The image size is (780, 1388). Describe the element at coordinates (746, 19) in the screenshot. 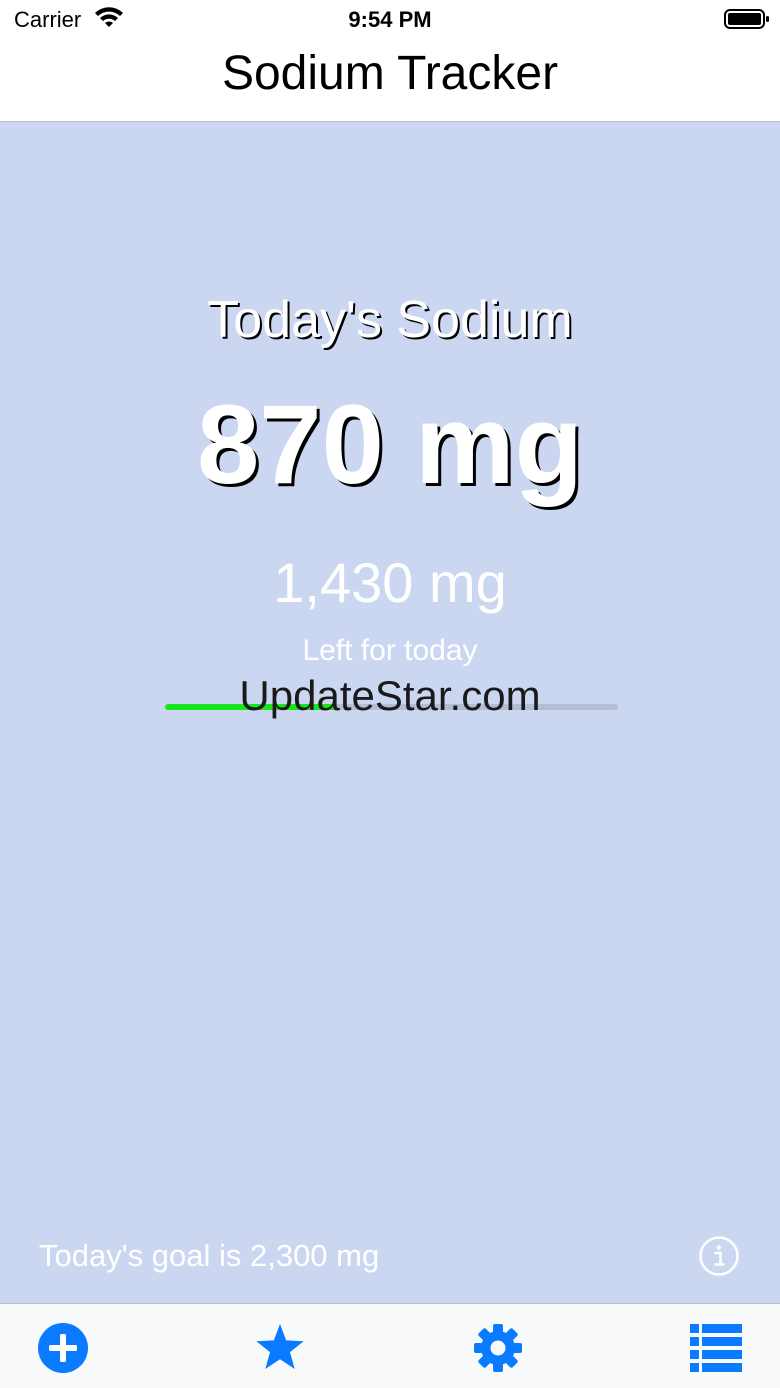

I see `battery-icon` at that location.